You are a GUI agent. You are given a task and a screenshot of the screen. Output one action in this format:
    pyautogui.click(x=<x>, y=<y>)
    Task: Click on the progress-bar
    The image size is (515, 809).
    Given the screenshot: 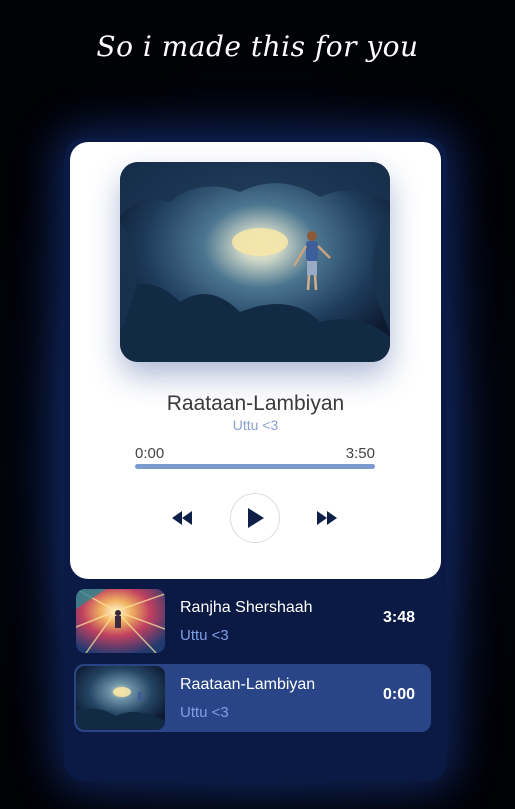 What is the action you would take?
    pyautogui.click(x=255, y=466)
    